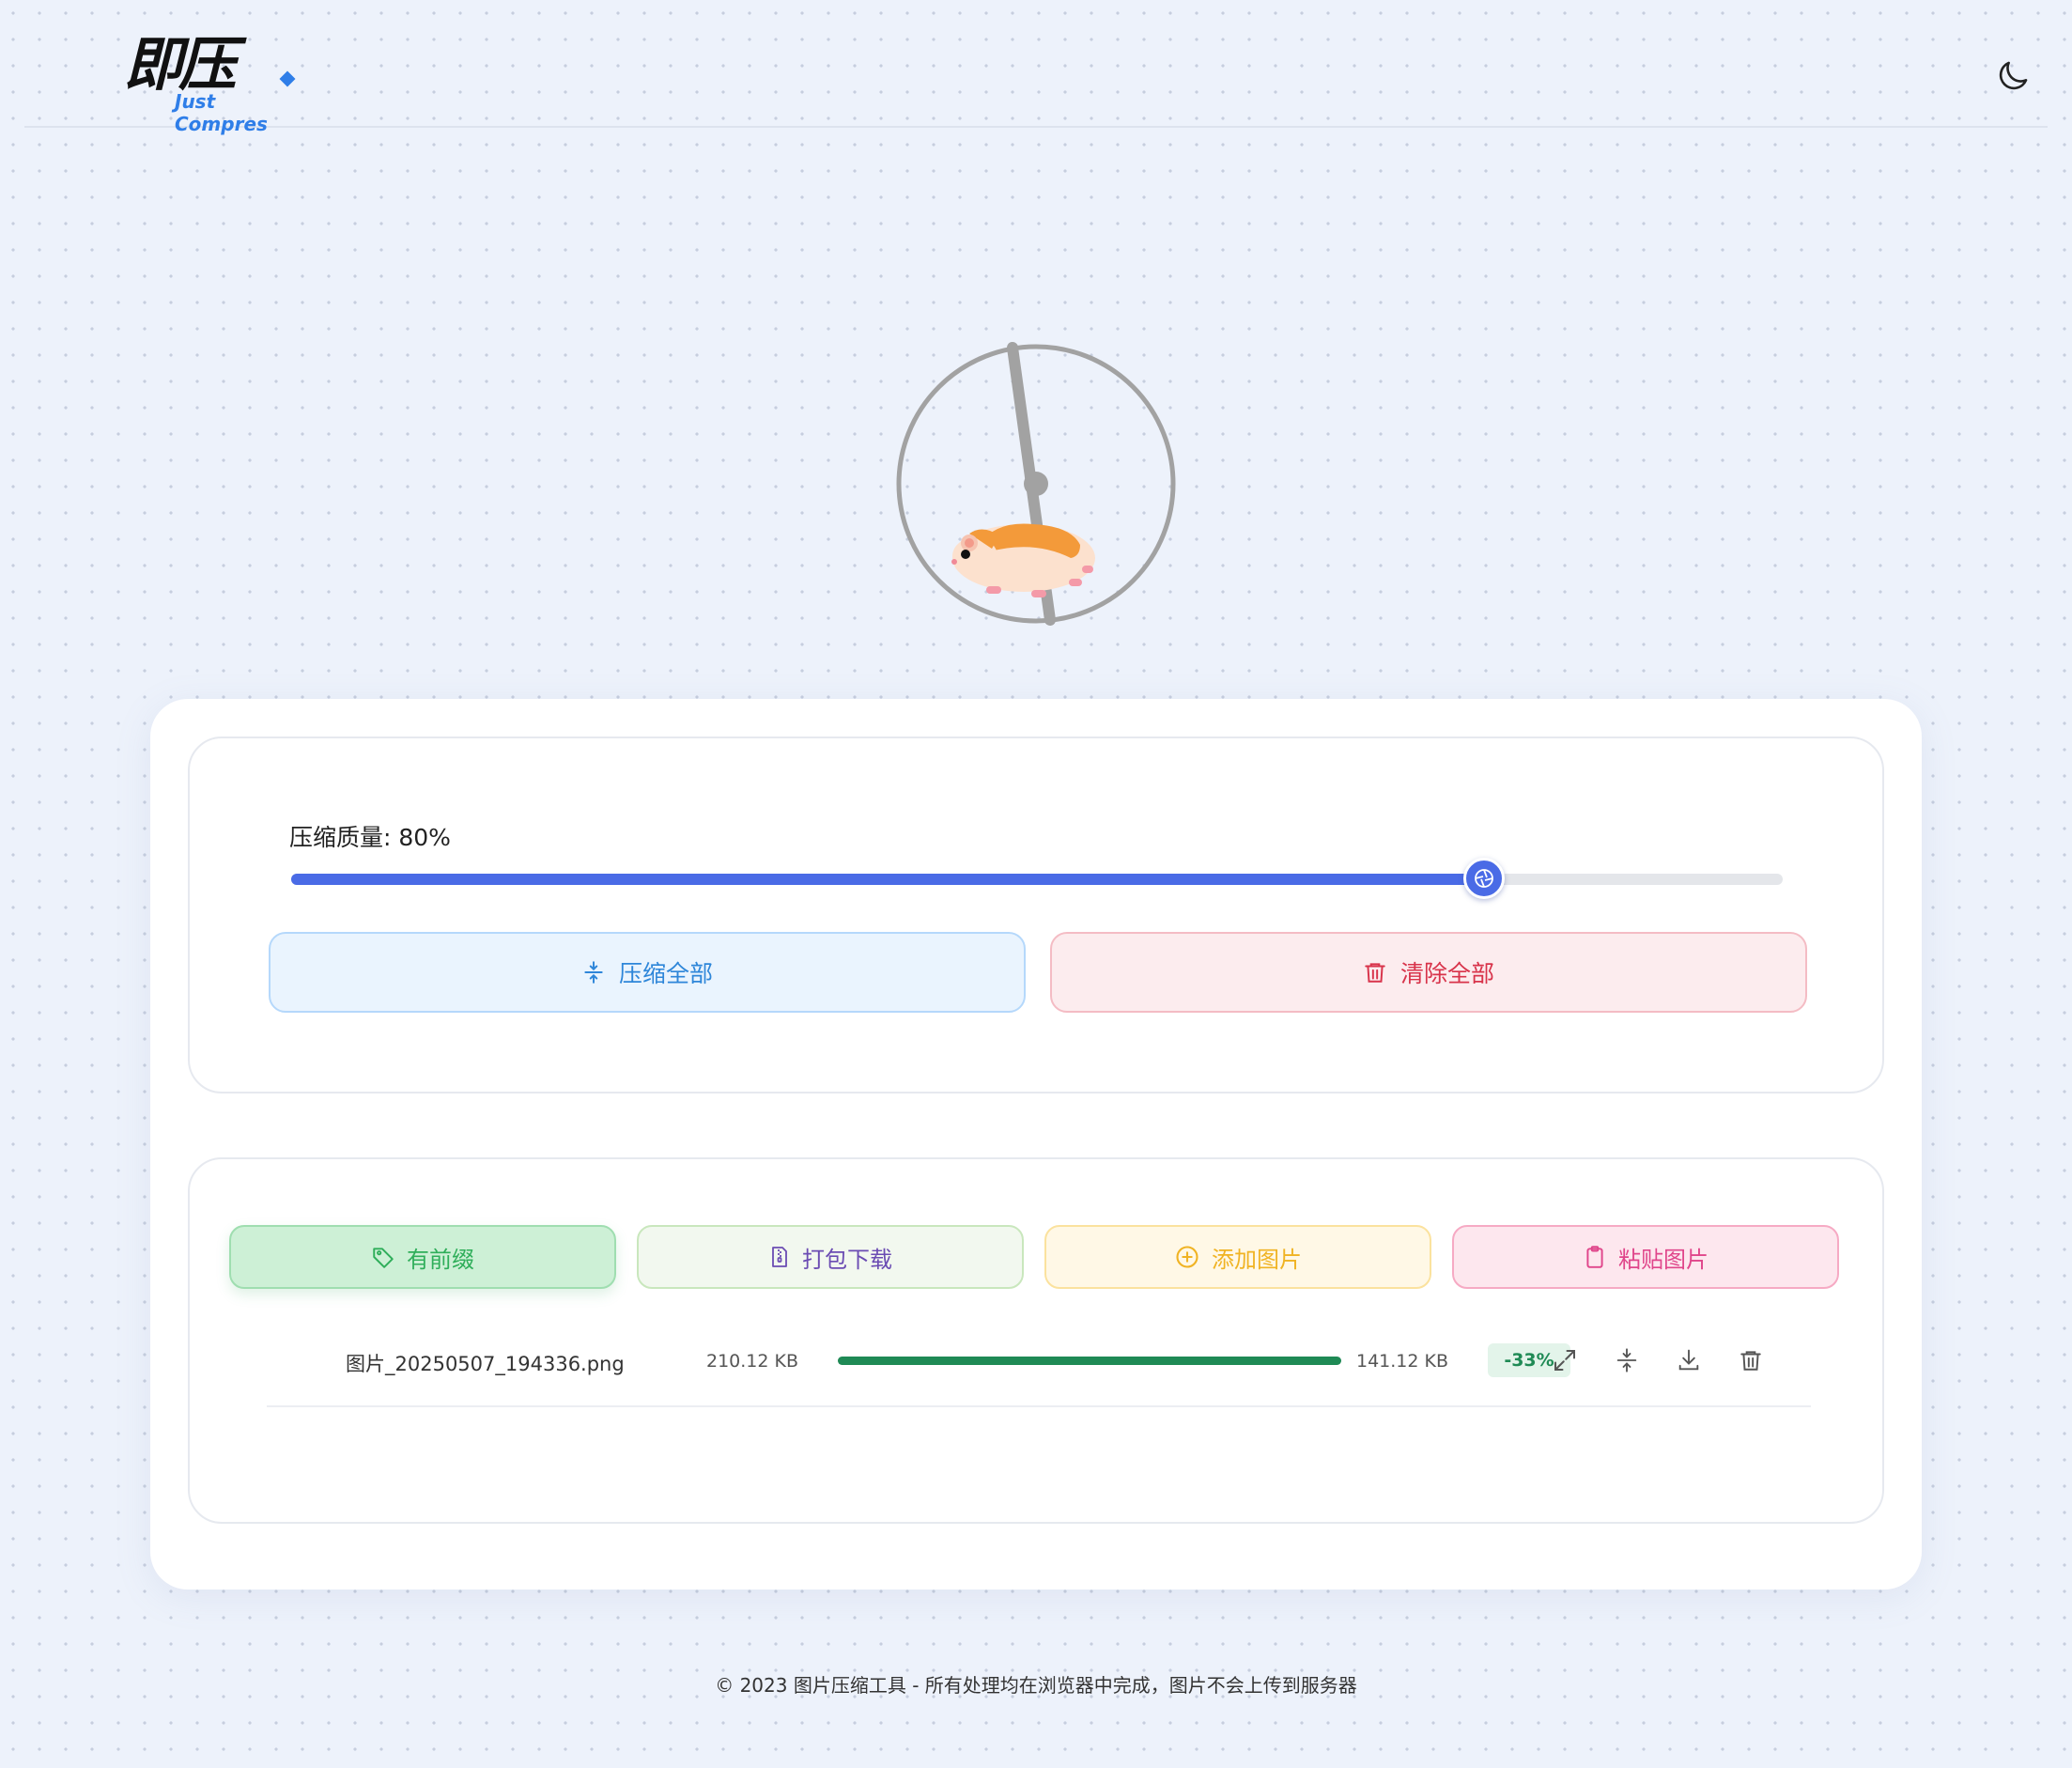  I want to click on clipboard-icon, so click(1594, 1257).